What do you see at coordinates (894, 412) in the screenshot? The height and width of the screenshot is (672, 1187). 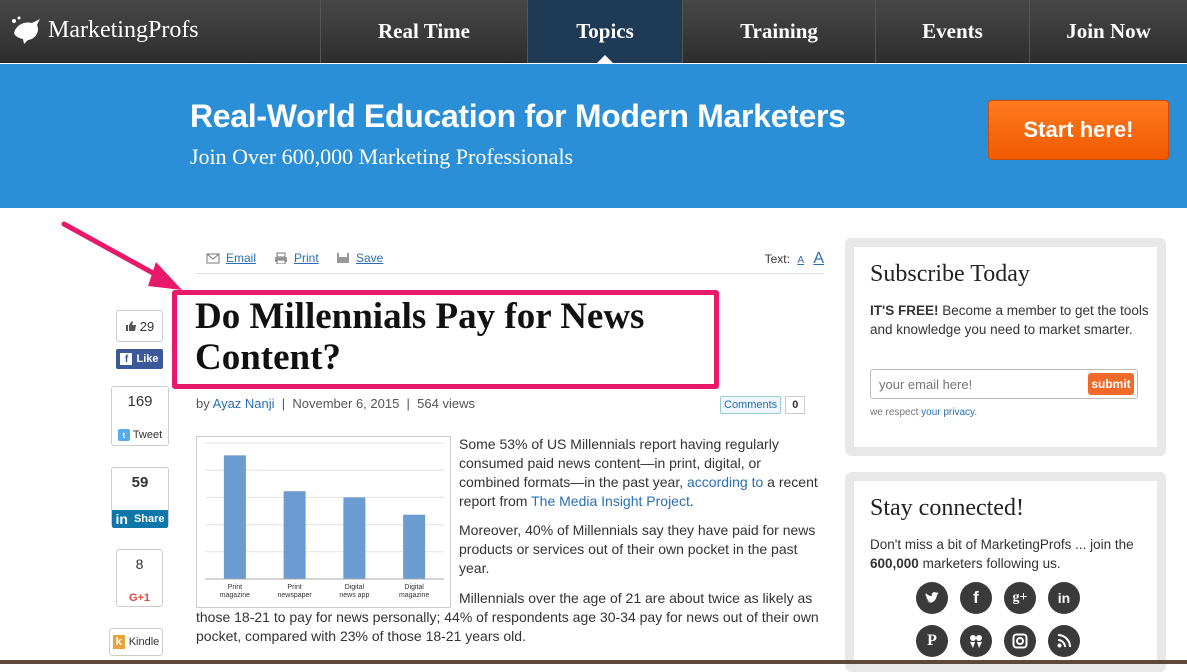 I see `privacy-pre: we respect` at bounding box center [894, 412].